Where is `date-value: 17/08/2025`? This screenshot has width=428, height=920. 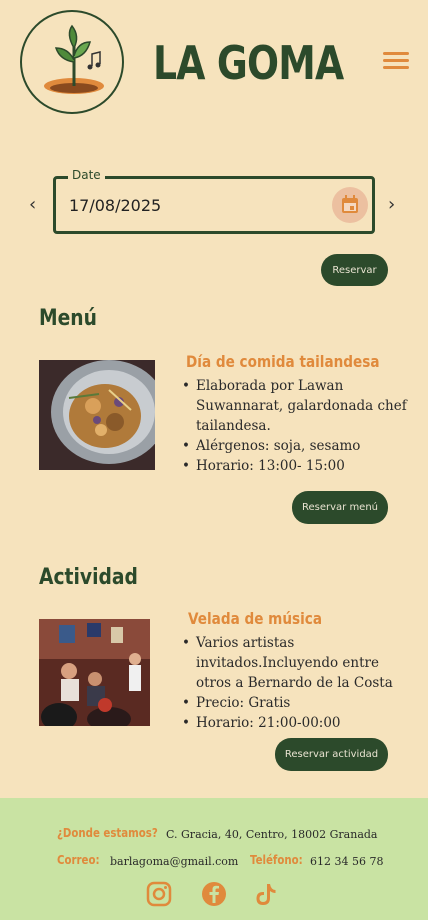 date-value: 17/08/2025 is located at coordinates (115, 205).